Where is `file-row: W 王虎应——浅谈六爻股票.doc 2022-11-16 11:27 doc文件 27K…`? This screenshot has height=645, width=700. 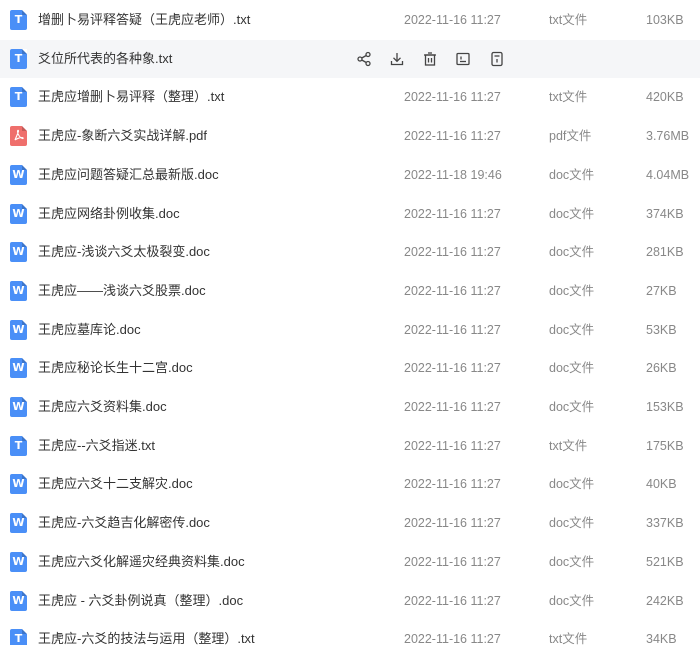
file-row: W 王虎应——浅谈六爻股票.doc 2022-11-16 11:27 doc文件 27K… is located at coordinates (350, 291).